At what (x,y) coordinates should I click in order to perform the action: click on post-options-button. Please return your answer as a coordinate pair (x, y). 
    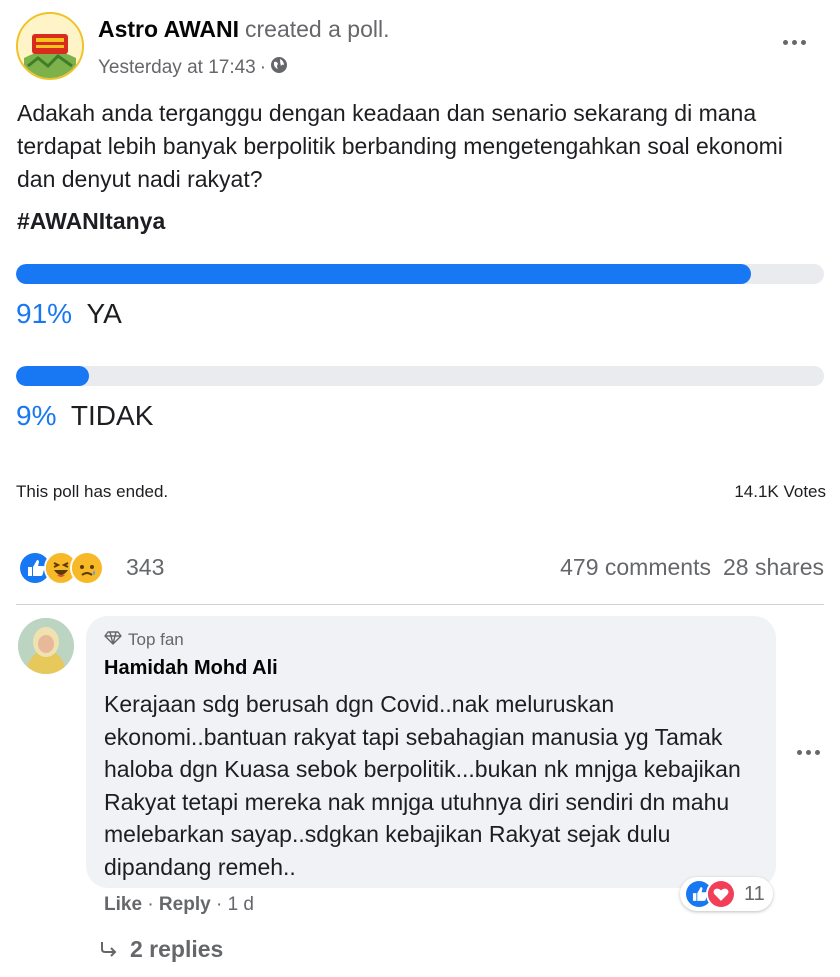
    Looking at the image, I should click on (794, 42).